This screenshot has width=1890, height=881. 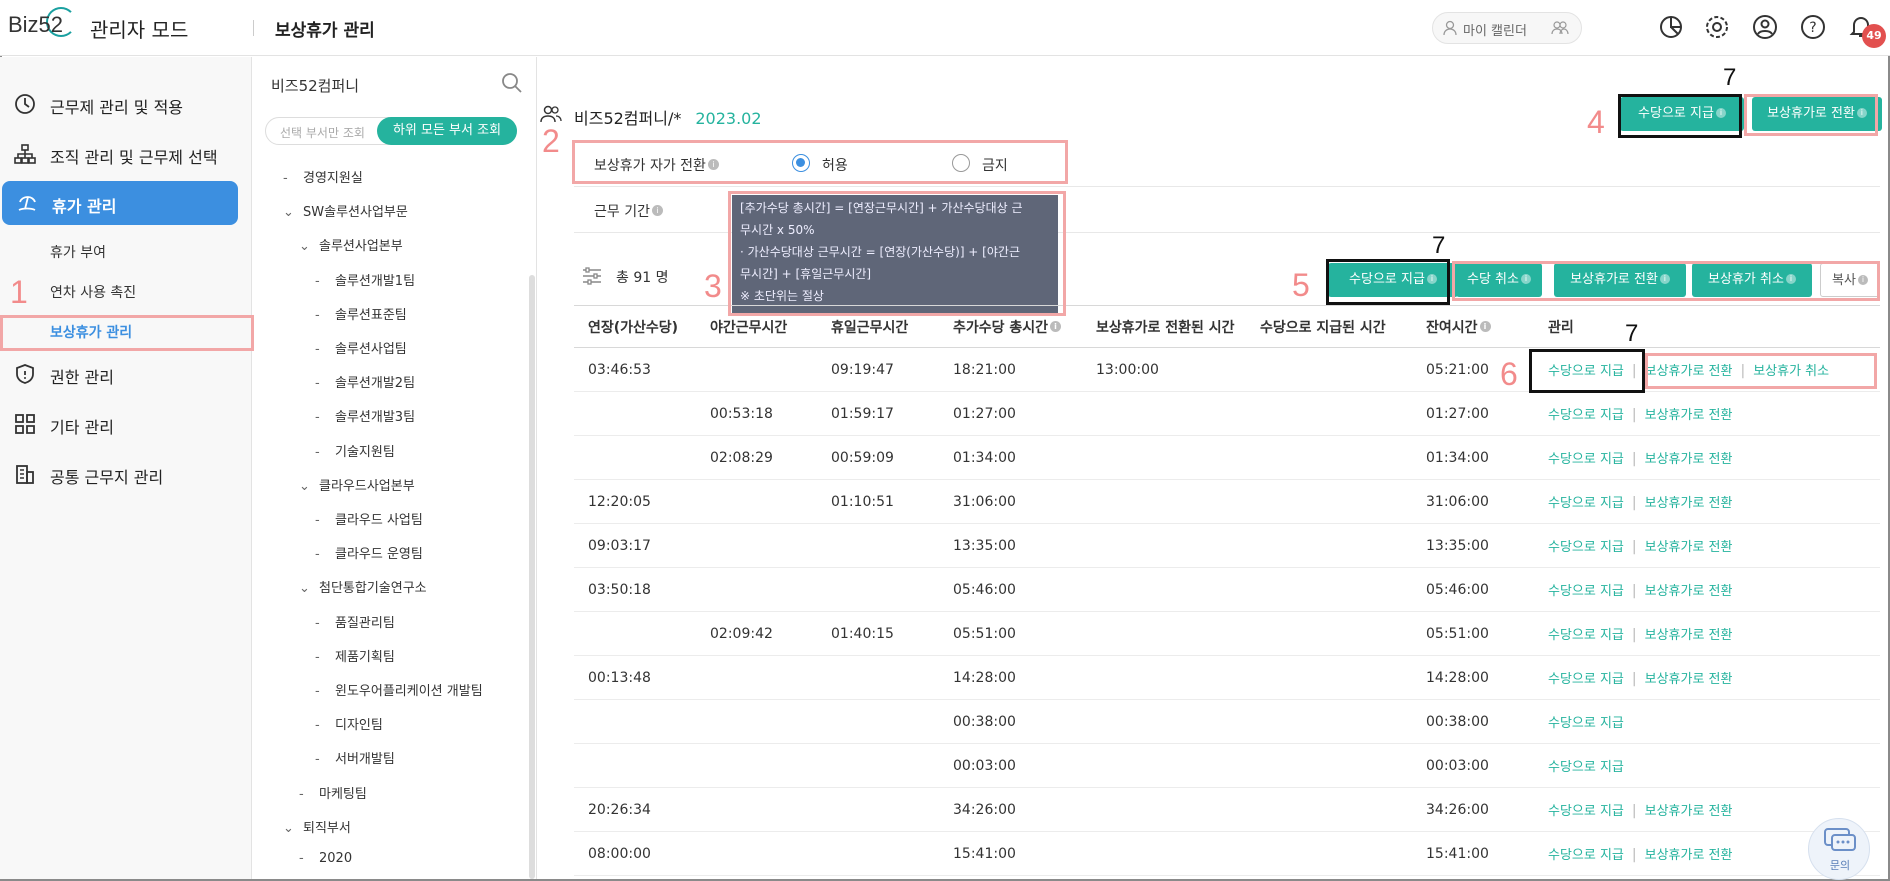 What do you see at coordinates (120, 203) in the screenshot?
I see `nav-vacation-management: 휴가 관리` at bounding box center [120, 203].